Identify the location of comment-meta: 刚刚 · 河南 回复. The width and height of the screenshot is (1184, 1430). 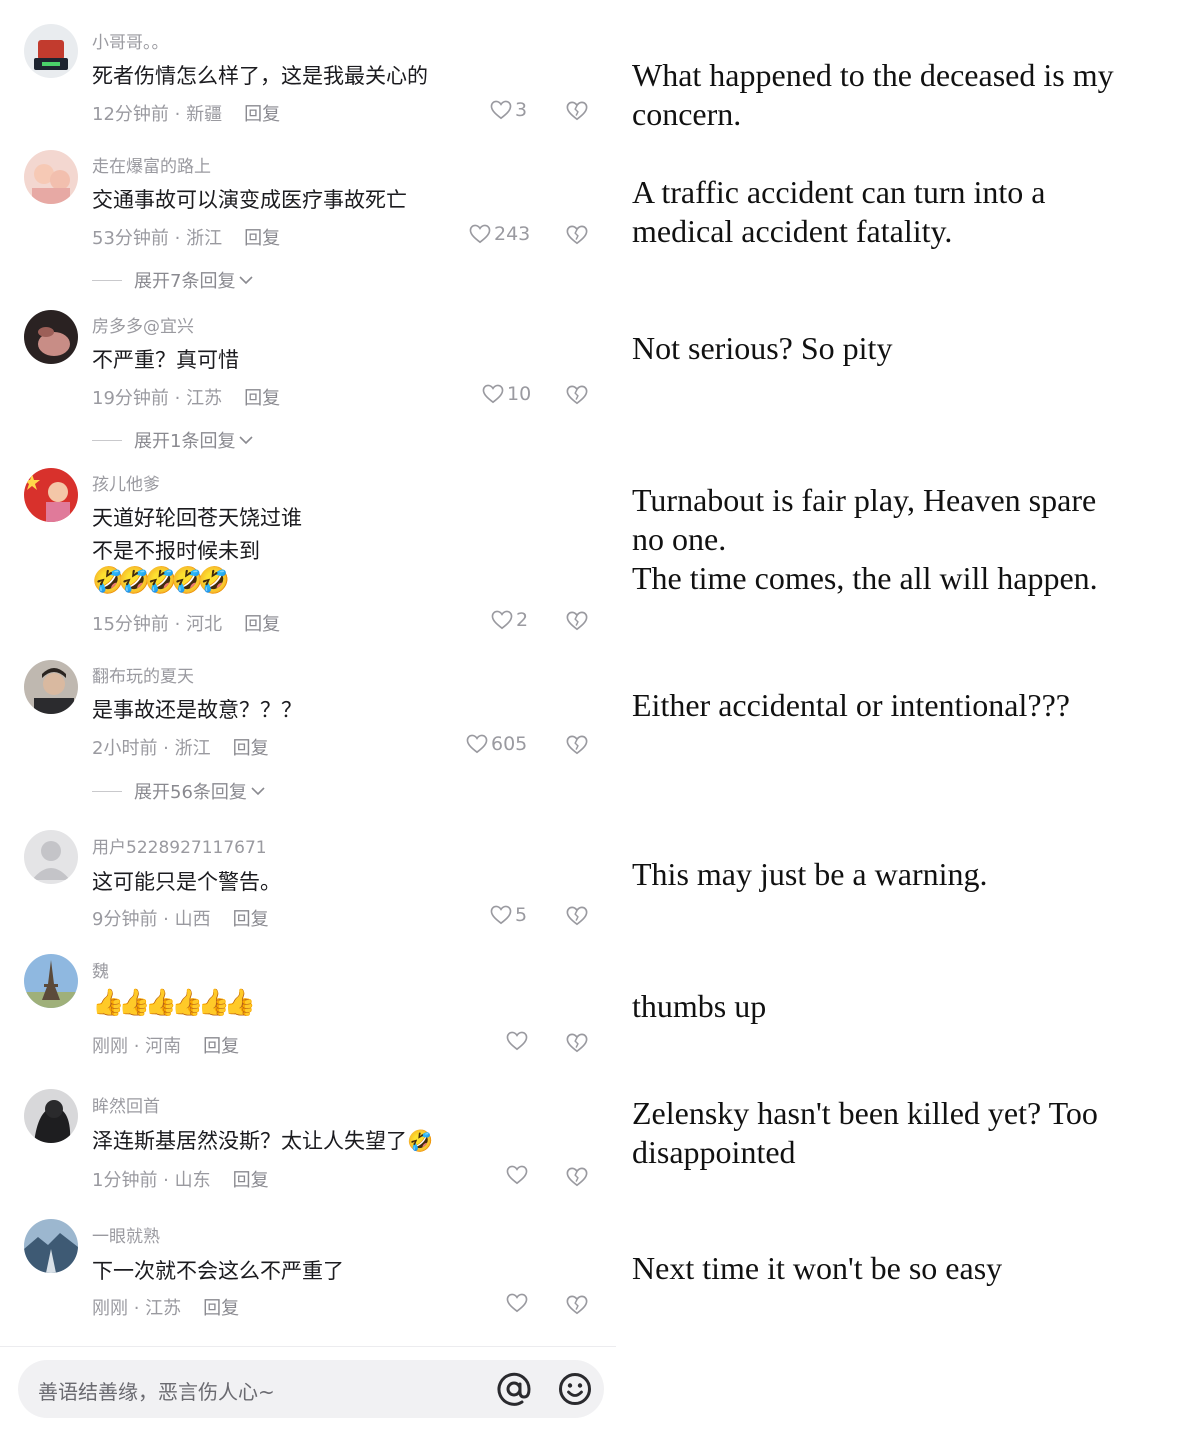
(165, 1045).